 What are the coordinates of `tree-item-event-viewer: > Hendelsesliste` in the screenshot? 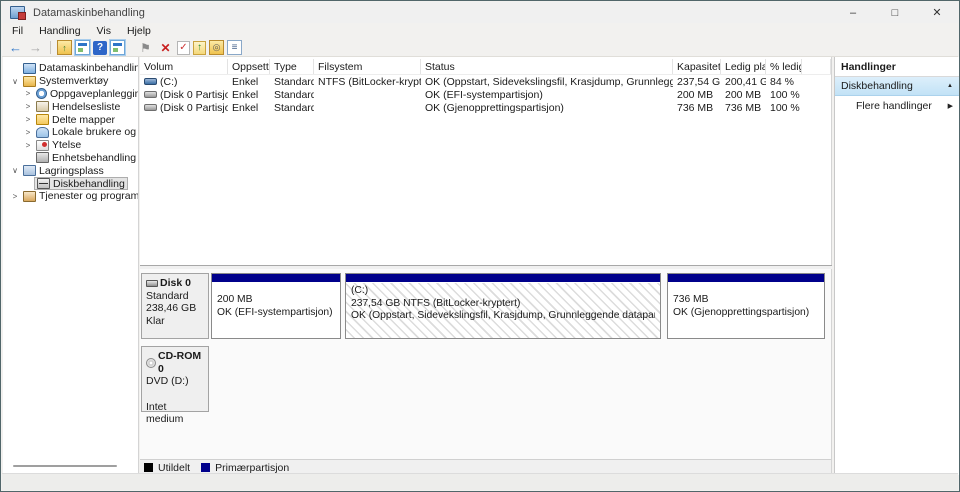 It's located at (70, 106).